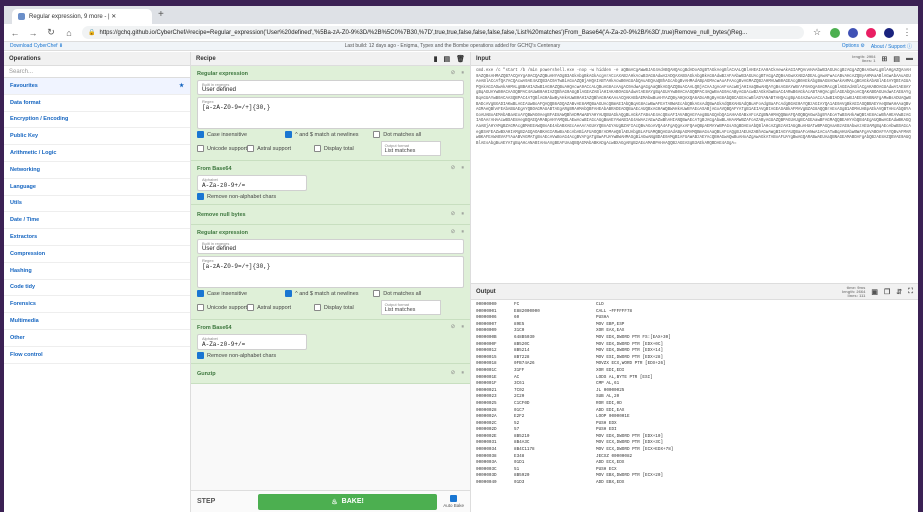 This screenshot has width=923, height=512. Describe the element at coordinates (161, 14) in the screenshot. I see `new-tab-button: +` at that location.